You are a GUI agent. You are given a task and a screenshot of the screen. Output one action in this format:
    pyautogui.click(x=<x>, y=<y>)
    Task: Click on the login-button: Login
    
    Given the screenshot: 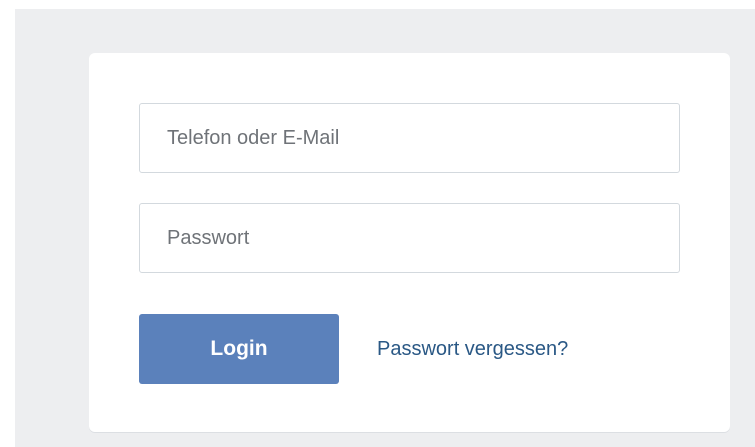 What is the action you would take?
    pyautogui.click(x=239, y=349)
    